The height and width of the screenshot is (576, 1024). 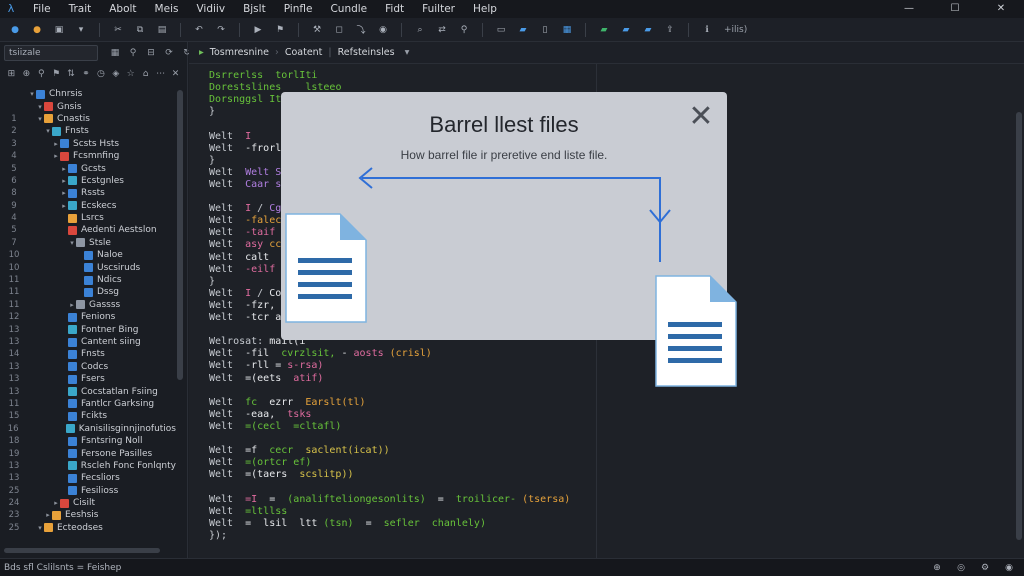 I want to click on tree-item: 1 ▾ Cnastis, so click(x=88, y=119).